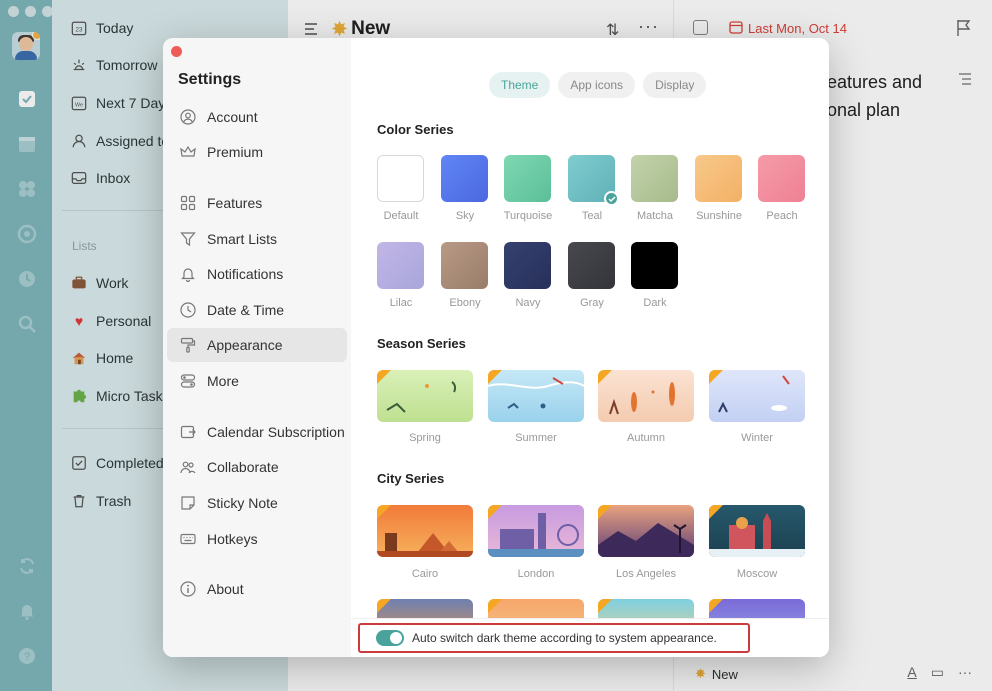 The width and height of the screenshot is (992, 691). Describe the element at coordinates (675, 85) in the screenshot. I see `tab-display: Display` at that location.